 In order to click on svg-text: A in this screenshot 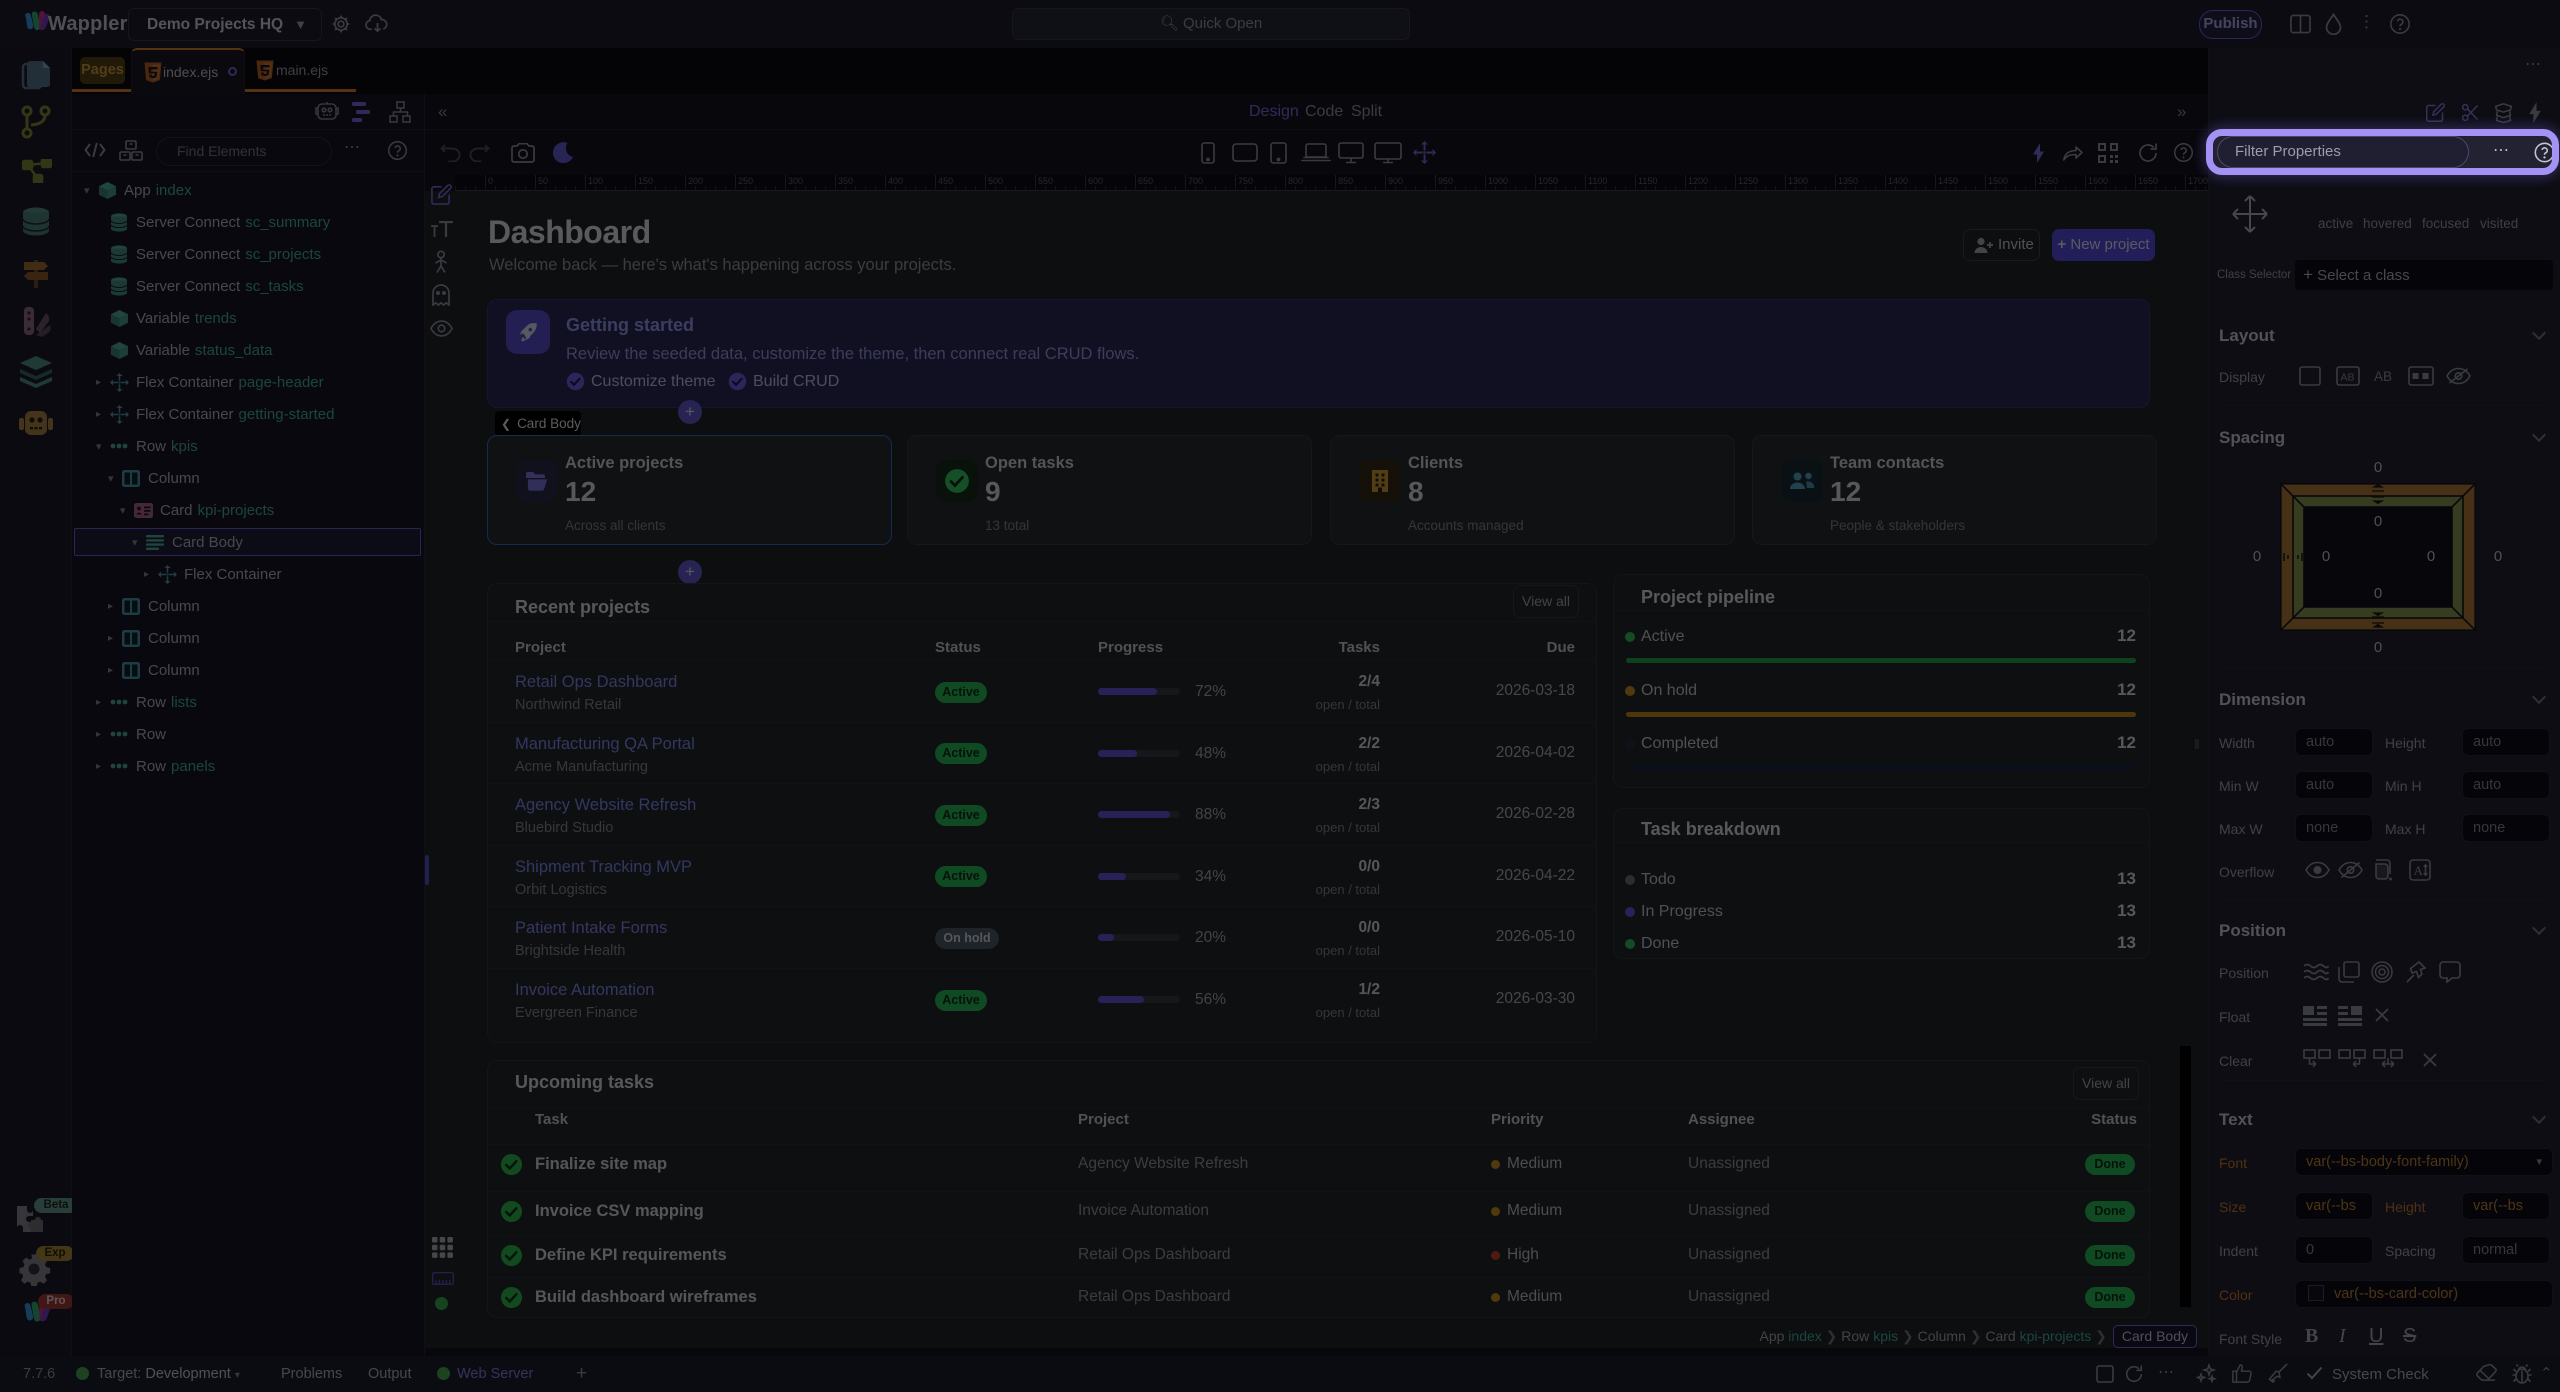, I will do `click(2419, 870)`.